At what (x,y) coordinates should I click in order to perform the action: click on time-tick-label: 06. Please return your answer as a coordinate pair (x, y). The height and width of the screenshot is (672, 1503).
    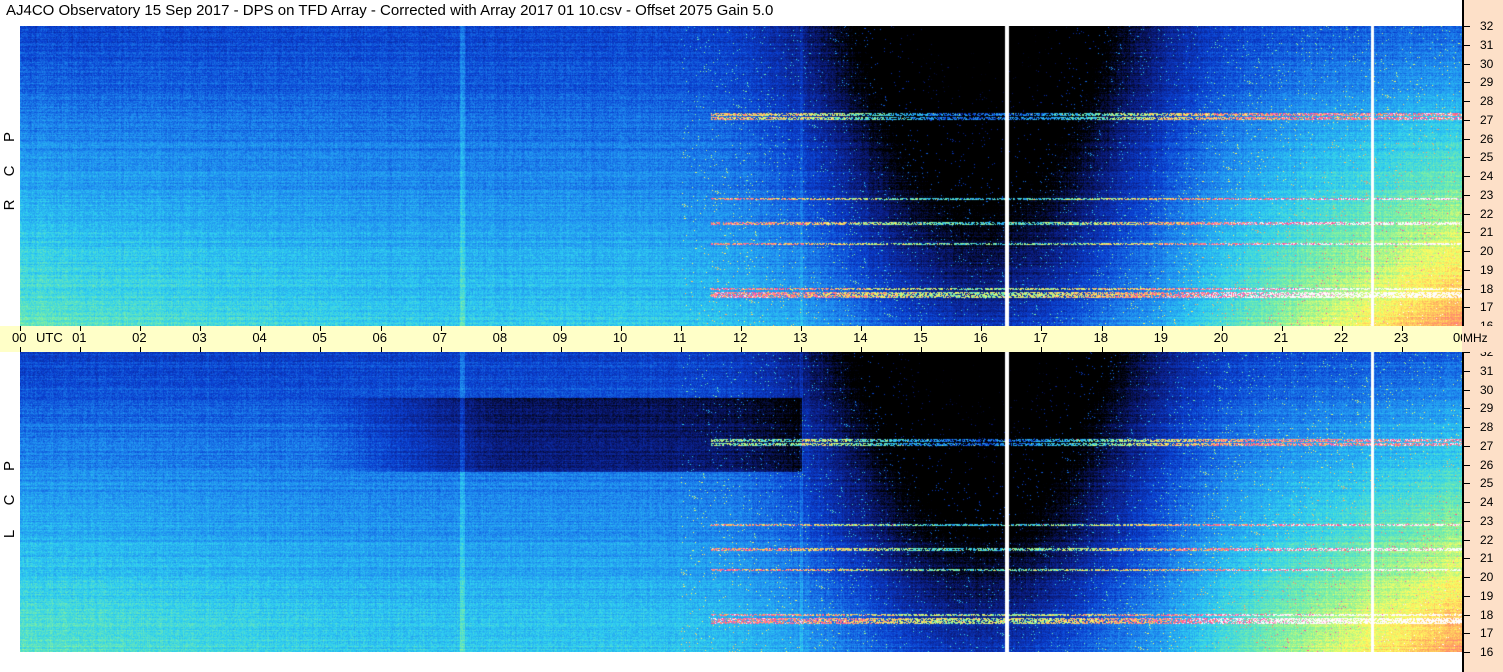
    Looking at the image, I should click on (379, 337).